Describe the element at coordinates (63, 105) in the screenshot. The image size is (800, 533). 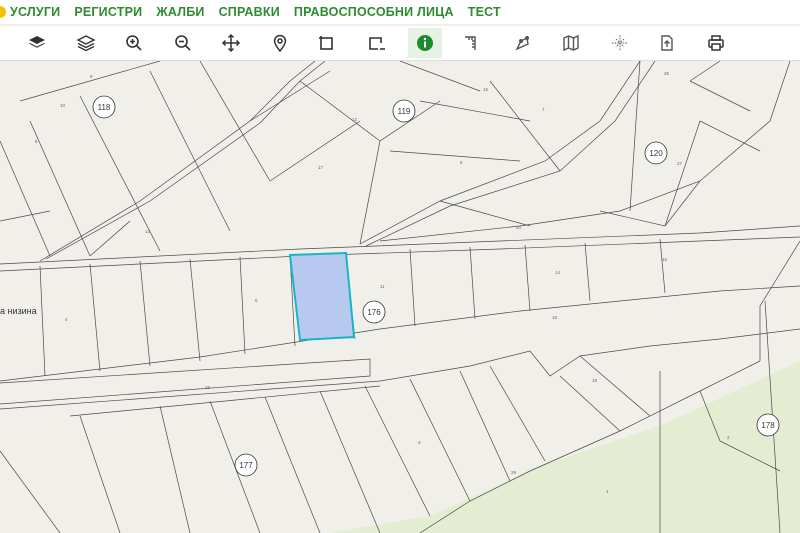
I see `parcel-number: 10` at that location.